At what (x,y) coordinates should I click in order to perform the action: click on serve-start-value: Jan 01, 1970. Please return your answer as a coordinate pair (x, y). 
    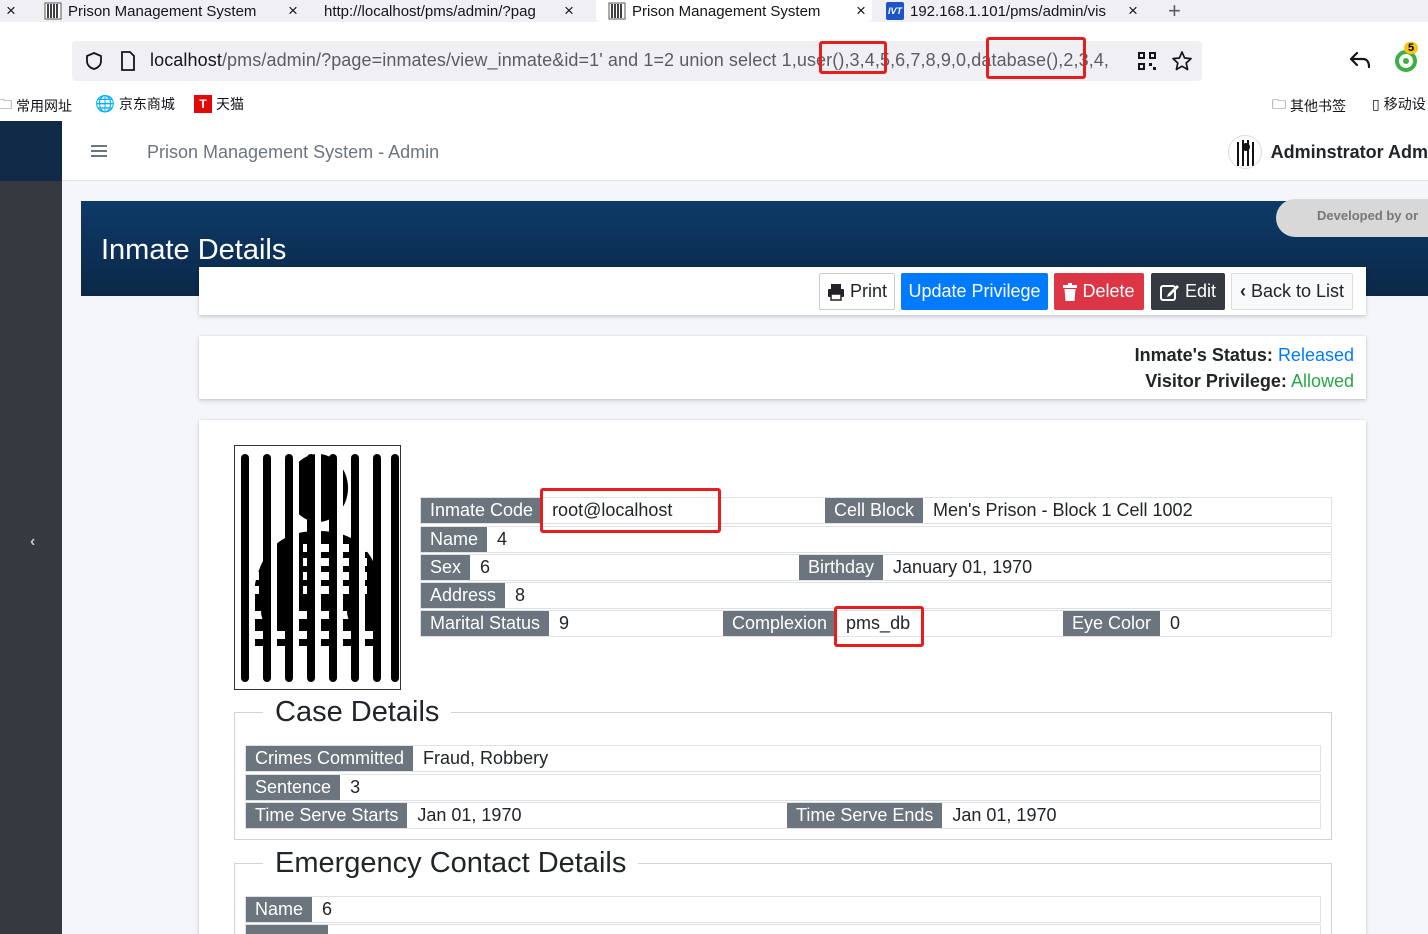
    Looking at the image, I should click on (469, 815).